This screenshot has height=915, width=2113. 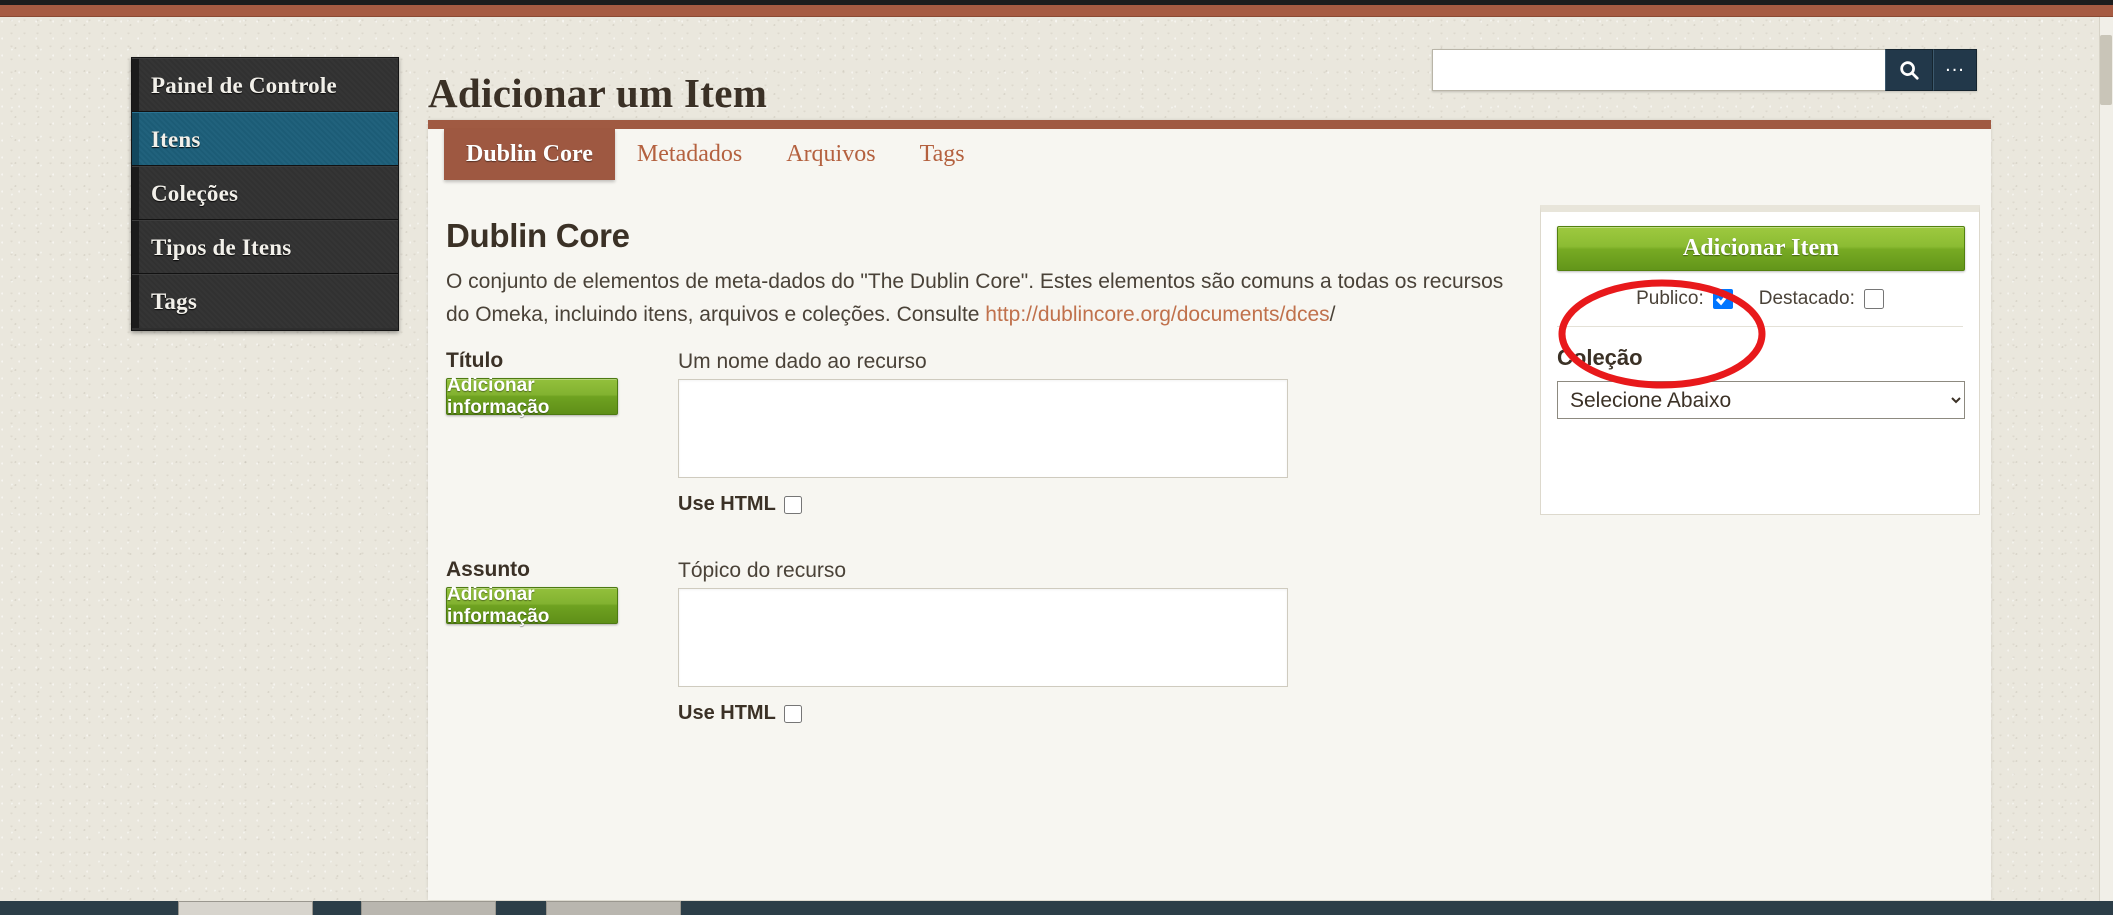 What do you see at coordinates (1722, 298) in the screenshot?
I see `public-checkbox` at bounding box center [1722, 298].